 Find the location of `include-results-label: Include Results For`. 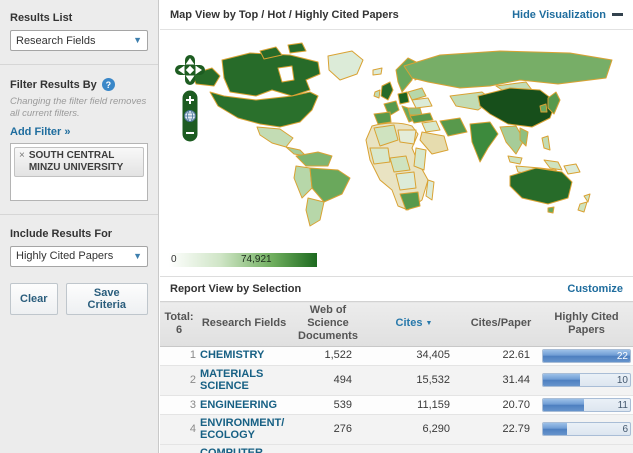

include-results-label: Include Results For is located at coordinates (61, 233).